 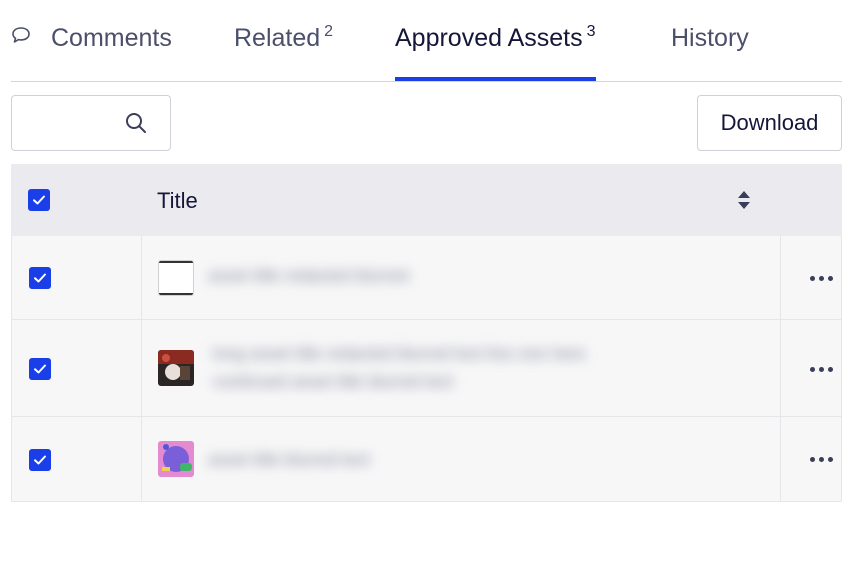 I want to click on photo-thumbnail, so click(x=176, y=368).